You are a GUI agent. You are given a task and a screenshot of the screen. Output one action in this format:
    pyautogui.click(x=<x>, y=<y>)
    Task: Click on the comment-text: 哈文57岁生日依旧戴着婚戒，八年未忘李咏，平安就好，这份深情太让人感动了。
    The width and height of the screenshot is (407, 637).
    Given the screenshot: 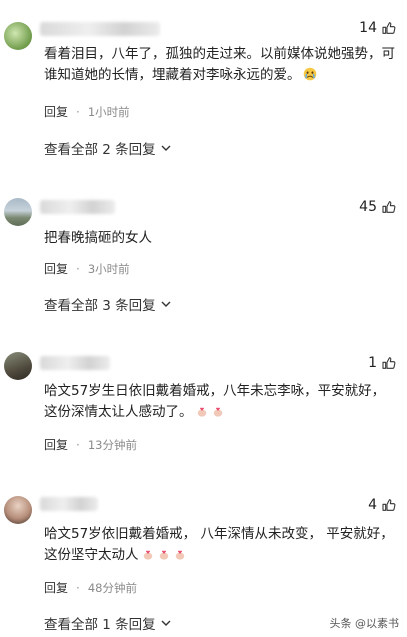 What is the action you would take?
    pyautogui.click(x=220, y=402)
    